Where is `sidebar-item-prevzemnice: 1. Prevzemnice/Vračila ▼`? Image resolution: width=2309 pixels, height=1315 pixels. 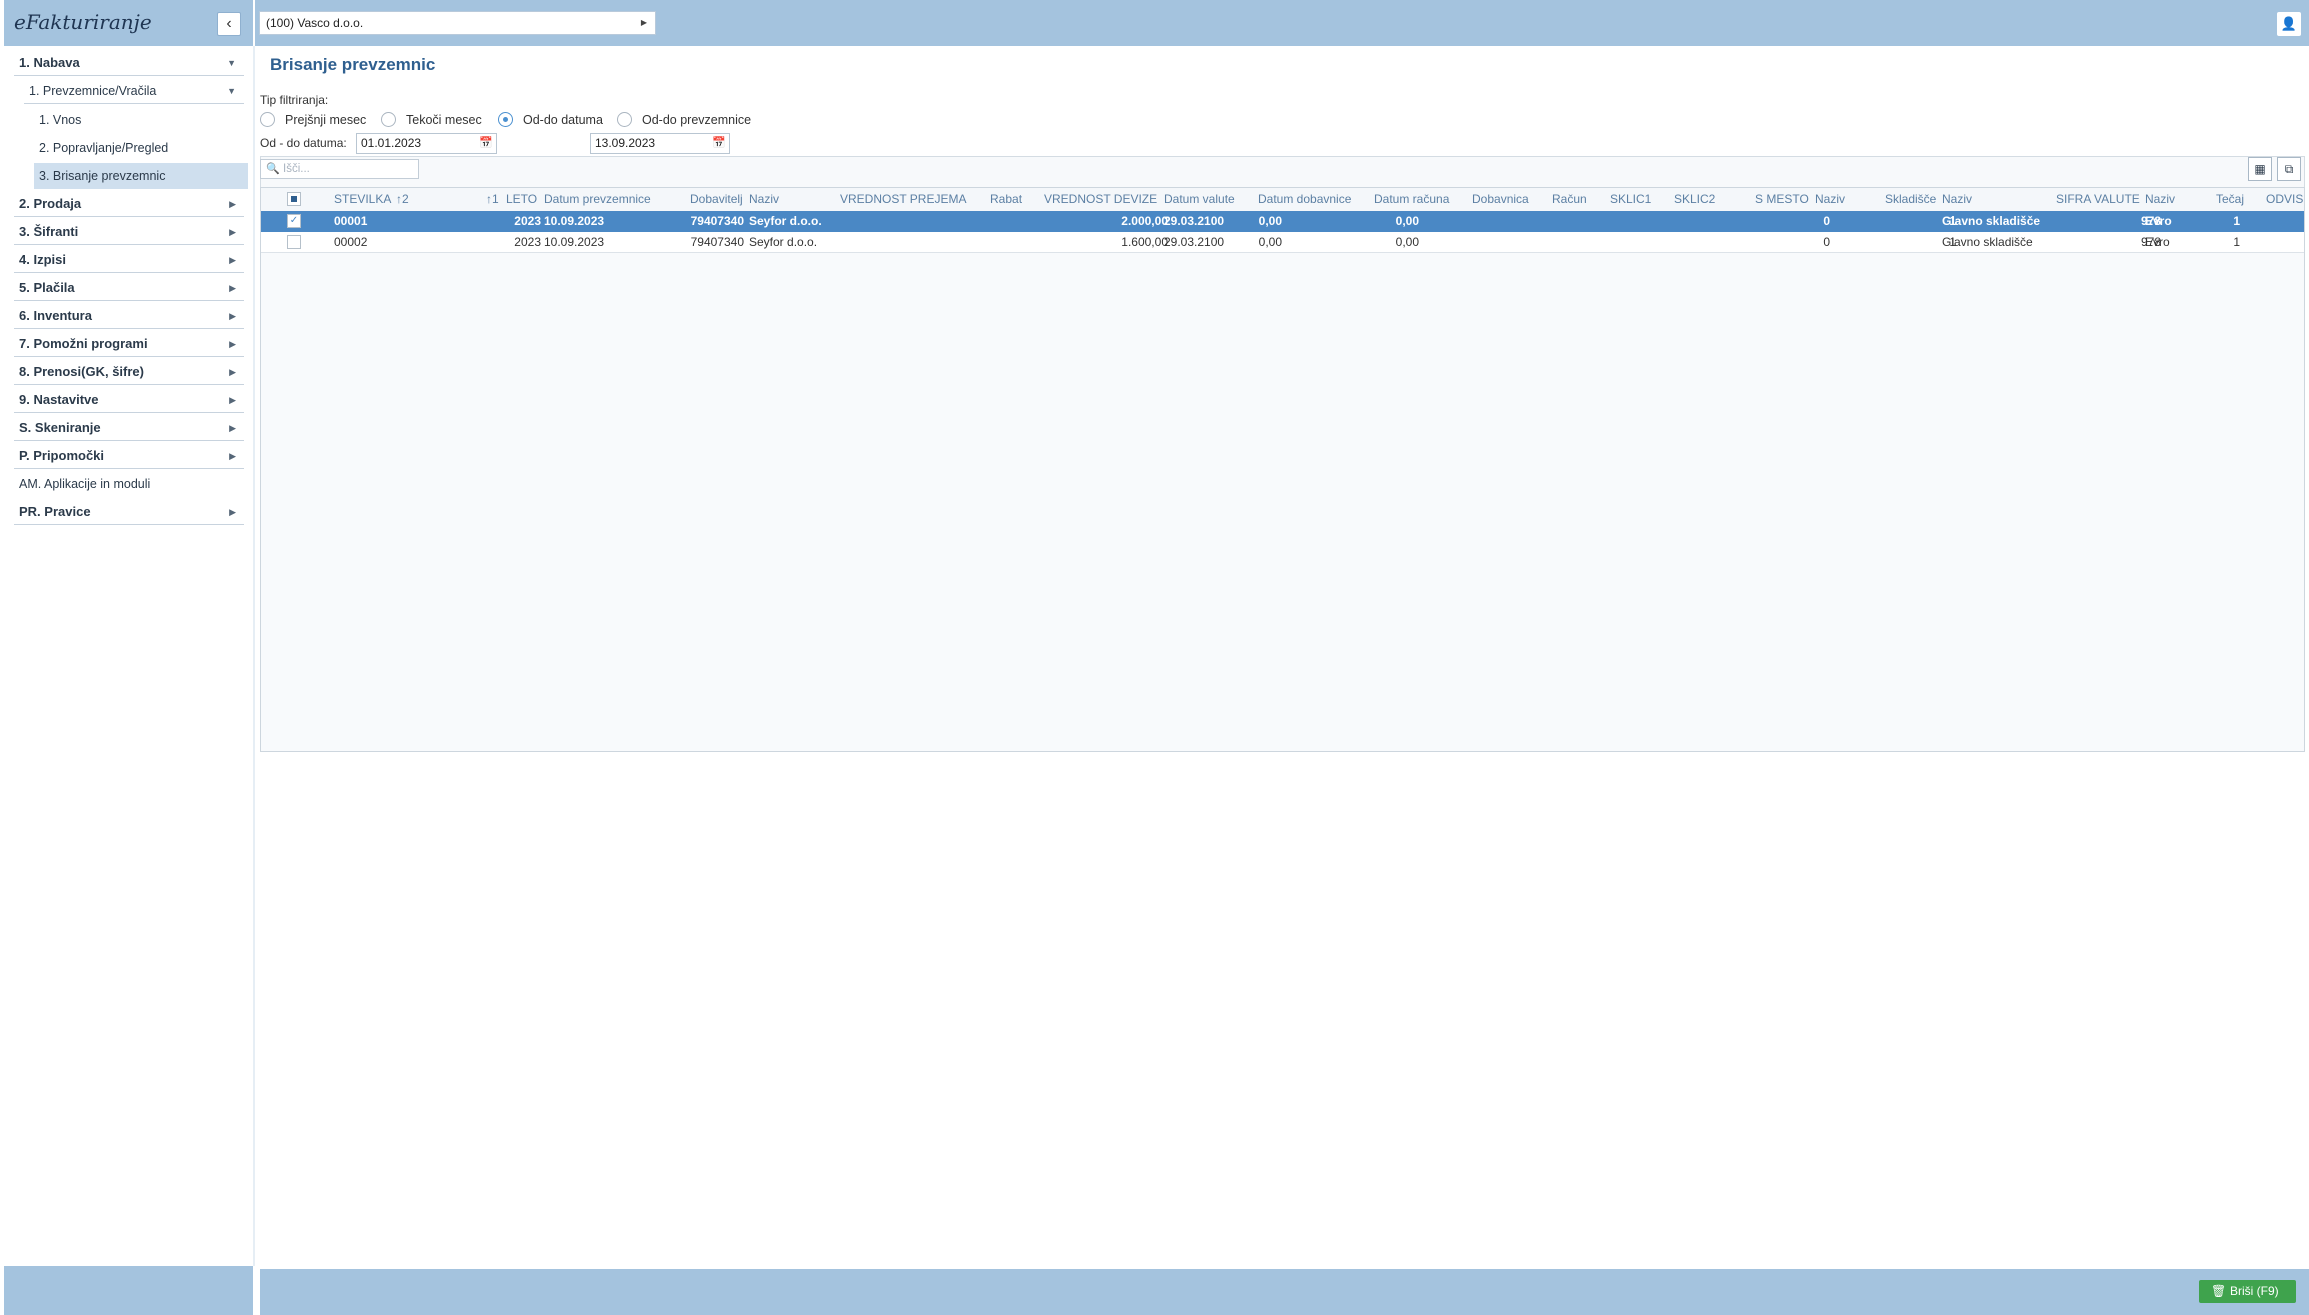 sidebar-item-prevzemnice: 1. Prevzemnice/Vračila ▼ is located at coordinates (134, 92).